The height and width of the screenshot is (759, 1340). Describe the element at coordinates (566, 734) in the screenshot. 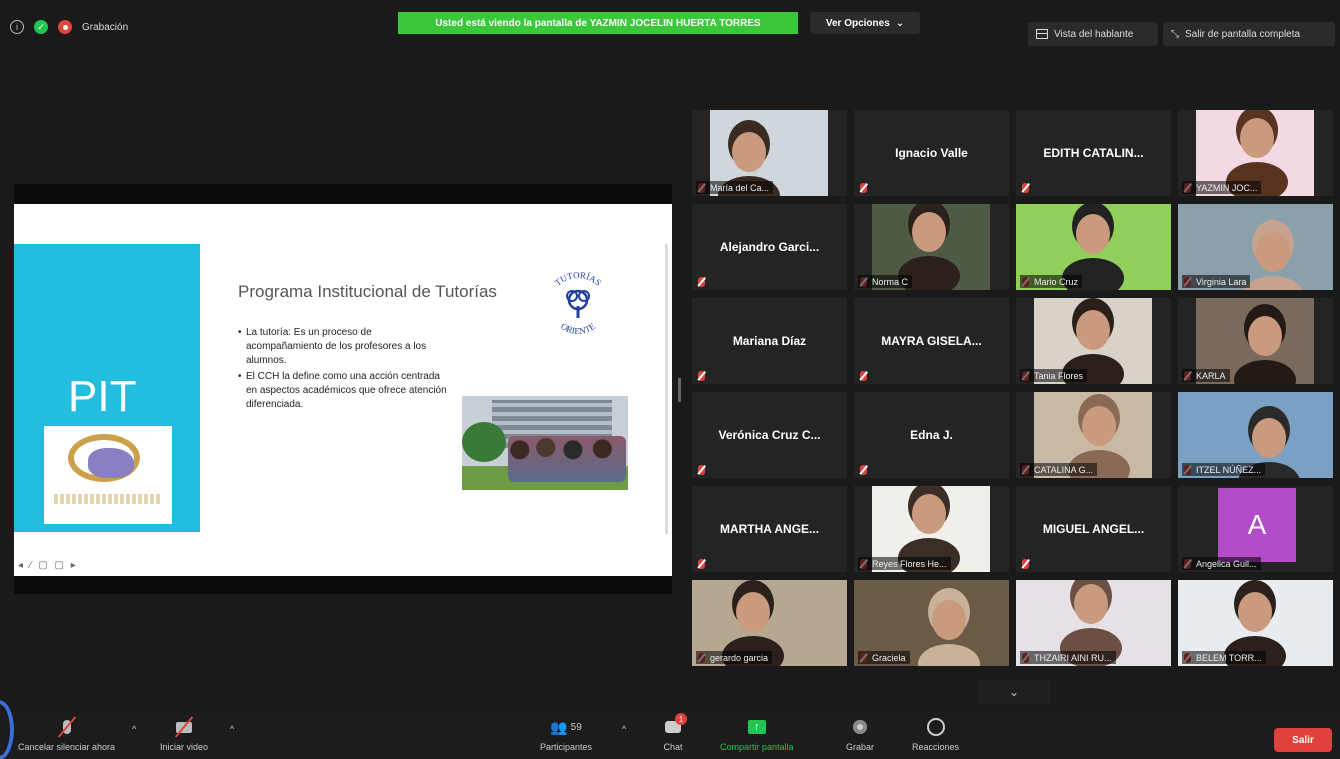

I see `participants-button: 👥 59 Participantes` at that location.